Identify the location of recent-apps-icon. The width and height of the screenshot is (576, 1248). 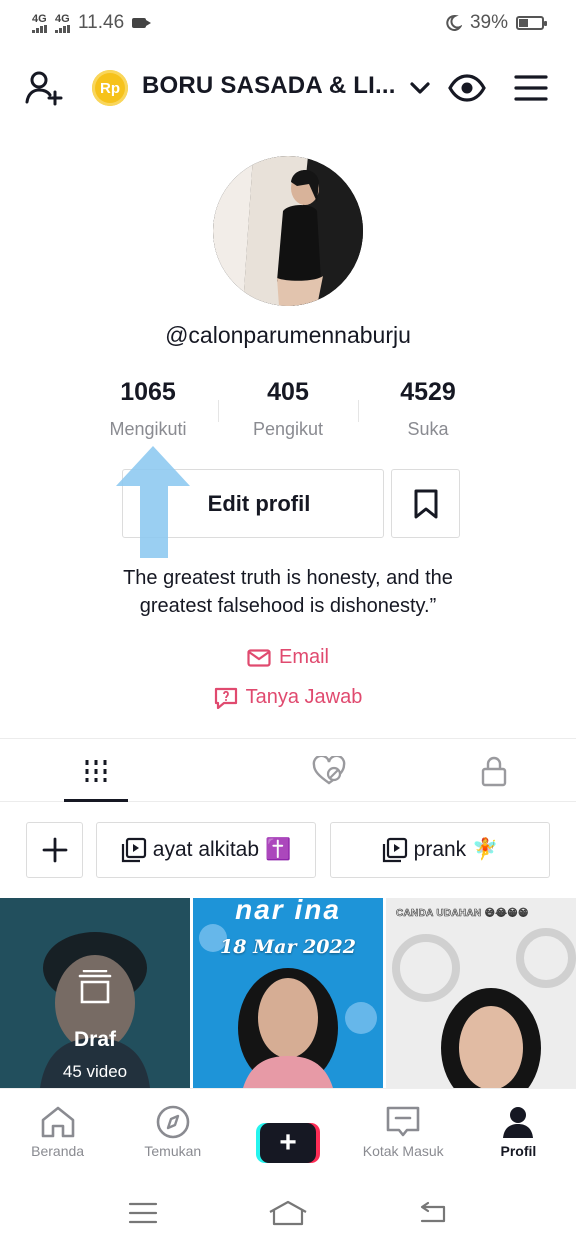
(143, 1213).